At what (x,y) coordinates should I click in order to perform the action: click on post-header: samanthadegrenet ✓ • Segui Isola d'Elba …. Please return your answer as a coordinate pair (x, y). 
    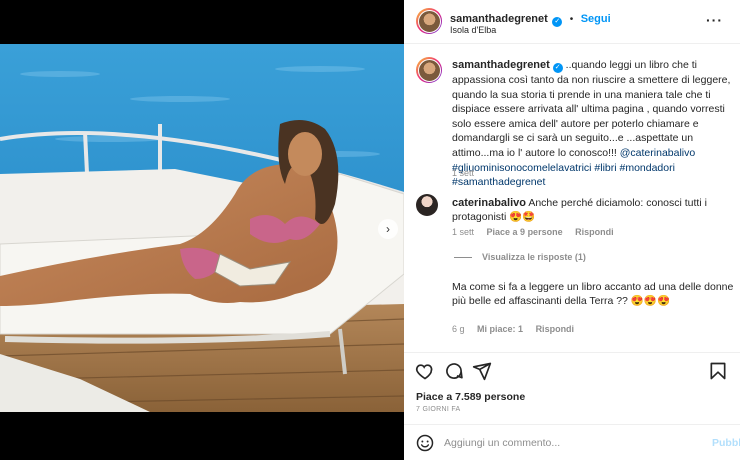
    Looking at the image, I should click on (572, 22).